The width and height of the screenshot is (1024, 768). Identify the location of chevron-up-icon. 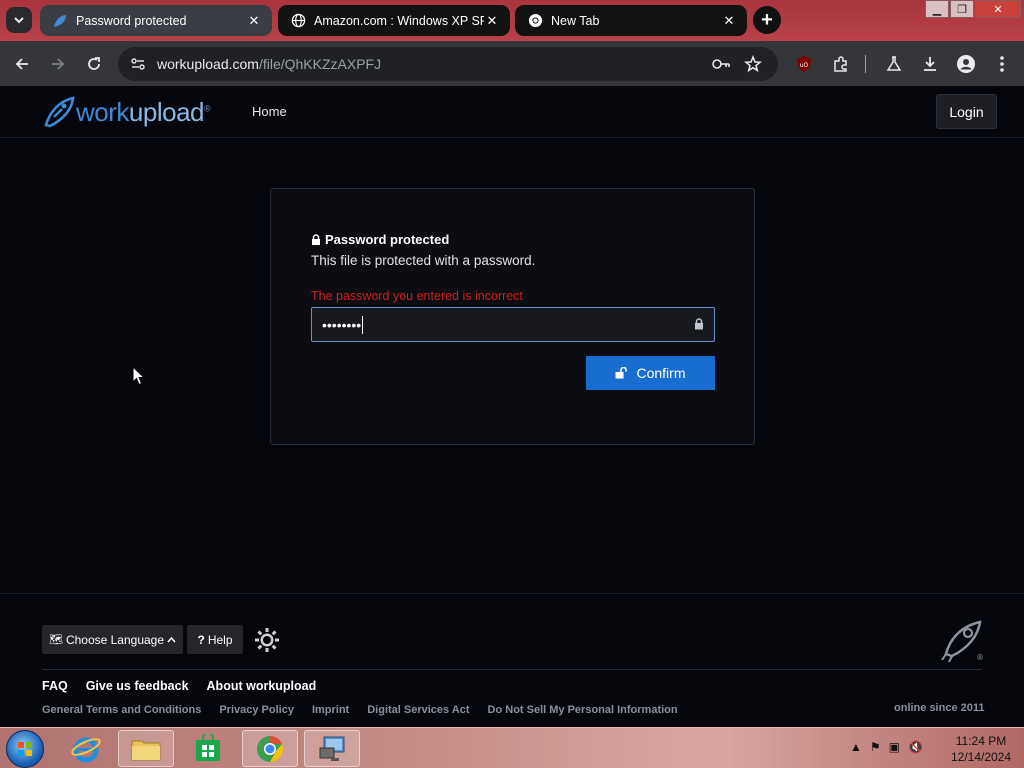
(171, 639).